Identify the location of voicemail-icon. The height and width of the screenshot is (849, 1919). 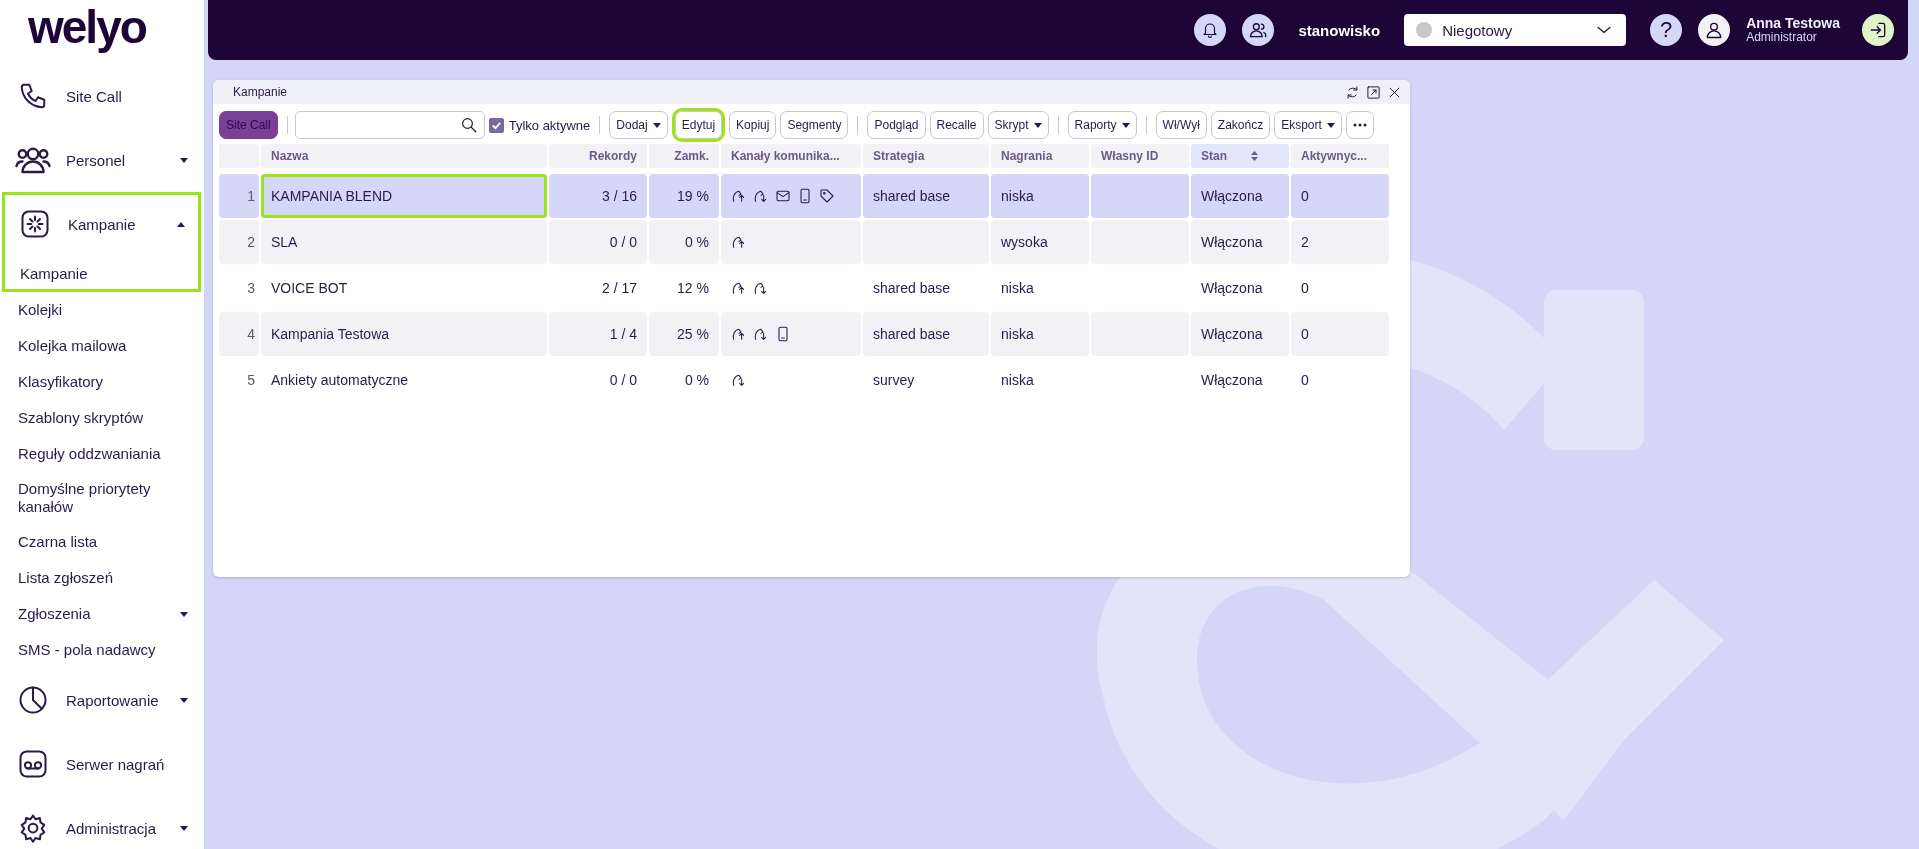
(33, 764).